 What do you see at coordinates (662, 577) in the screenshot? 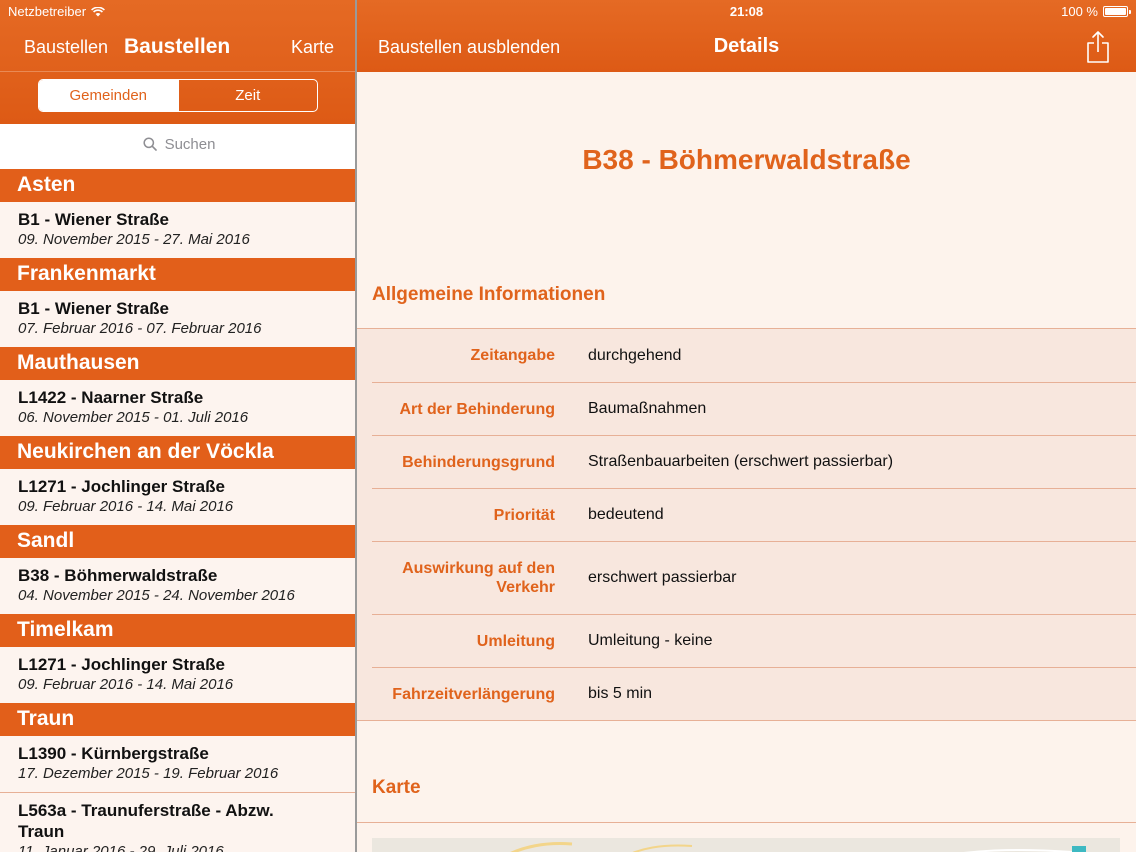
I see `info-value: erschwert passierbar` at bounding box center [662, 577].